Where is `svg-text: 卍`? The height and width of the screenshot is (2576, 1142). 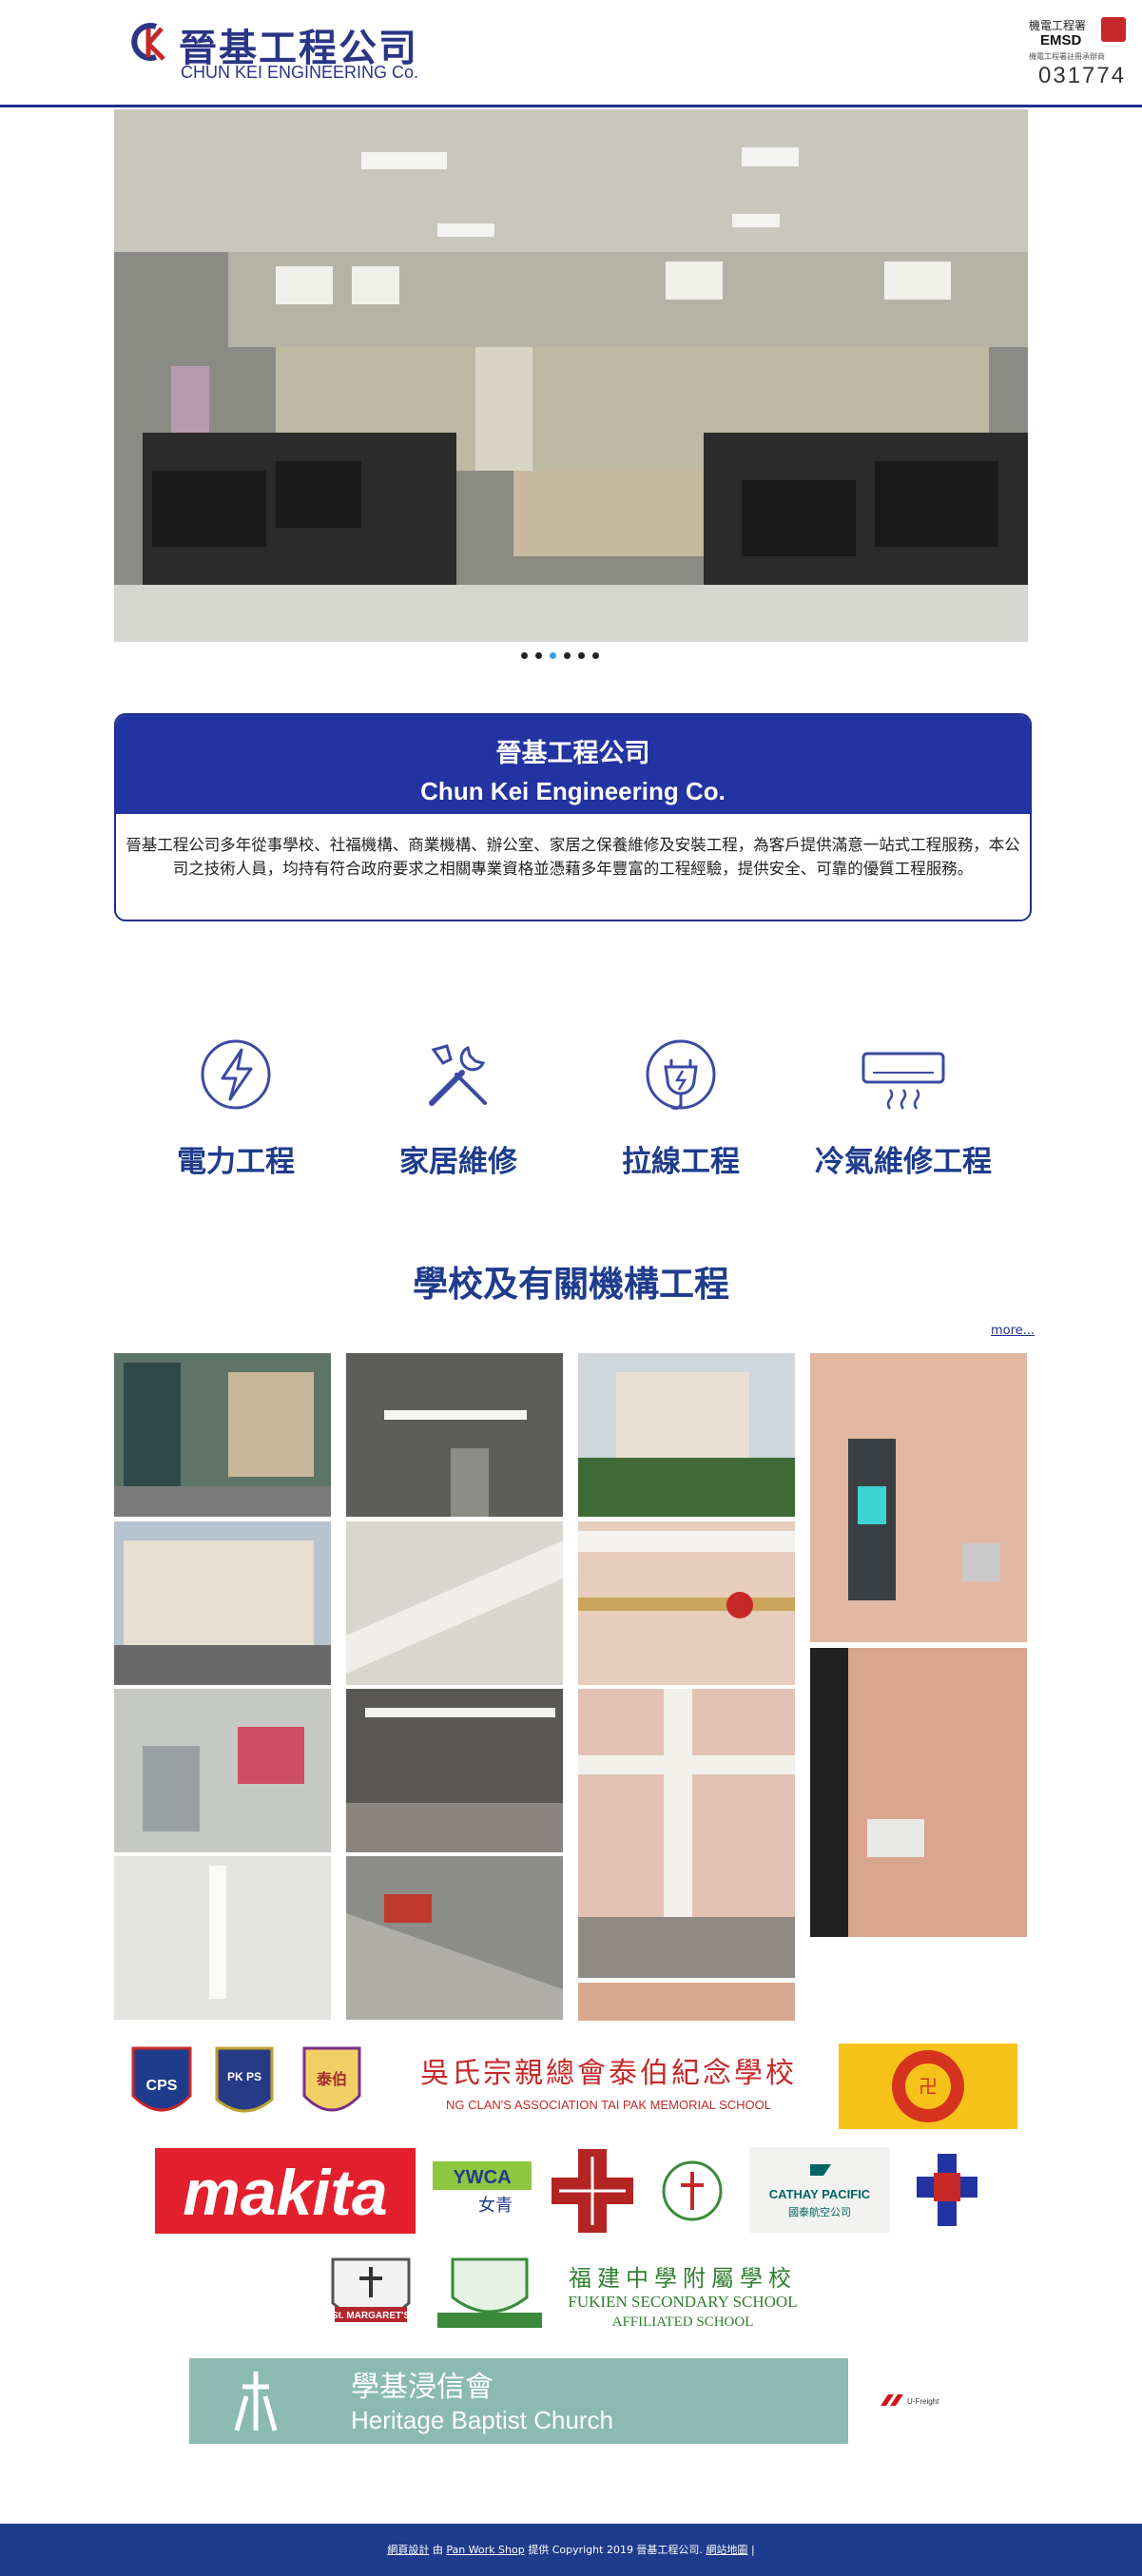
svg-text: 卍 is located at coordinates (929, 2086).